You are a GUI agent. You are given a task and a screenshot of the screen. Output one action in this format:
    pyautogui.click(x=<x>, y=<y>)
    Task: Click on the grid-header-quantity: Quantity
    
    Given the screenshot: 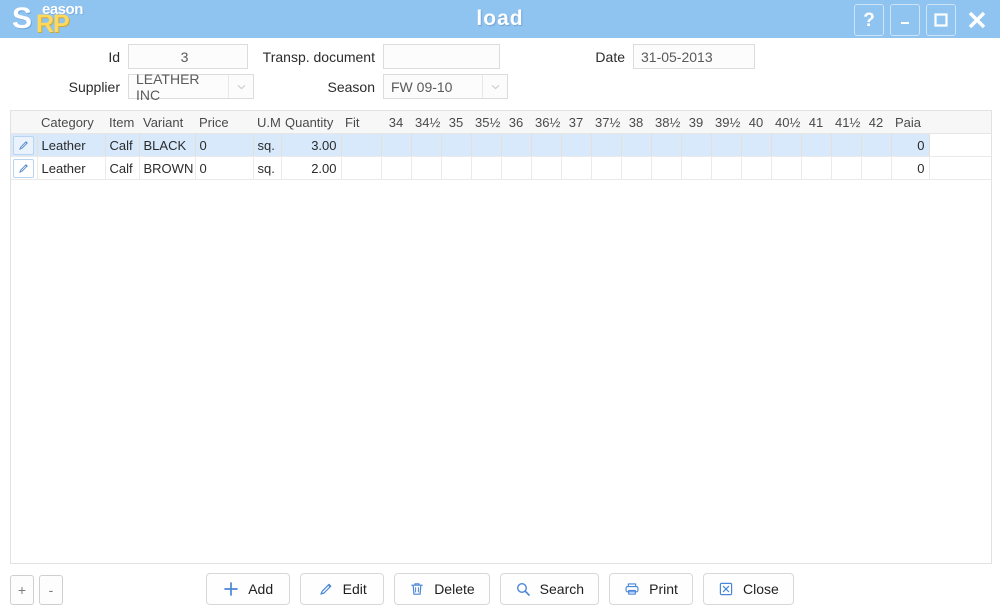 What is the action you would take?
    pyautogui.click(x=311, y=122)
    